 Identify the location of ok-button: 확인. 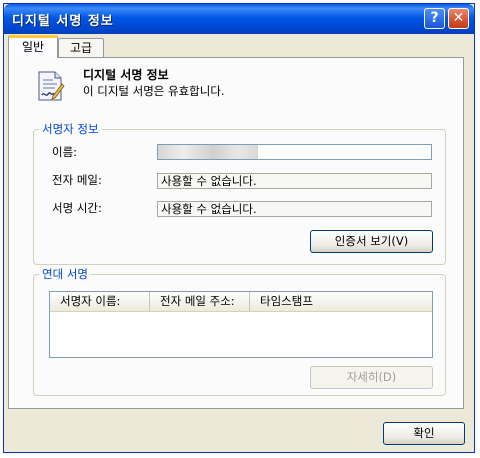
(424, 433).